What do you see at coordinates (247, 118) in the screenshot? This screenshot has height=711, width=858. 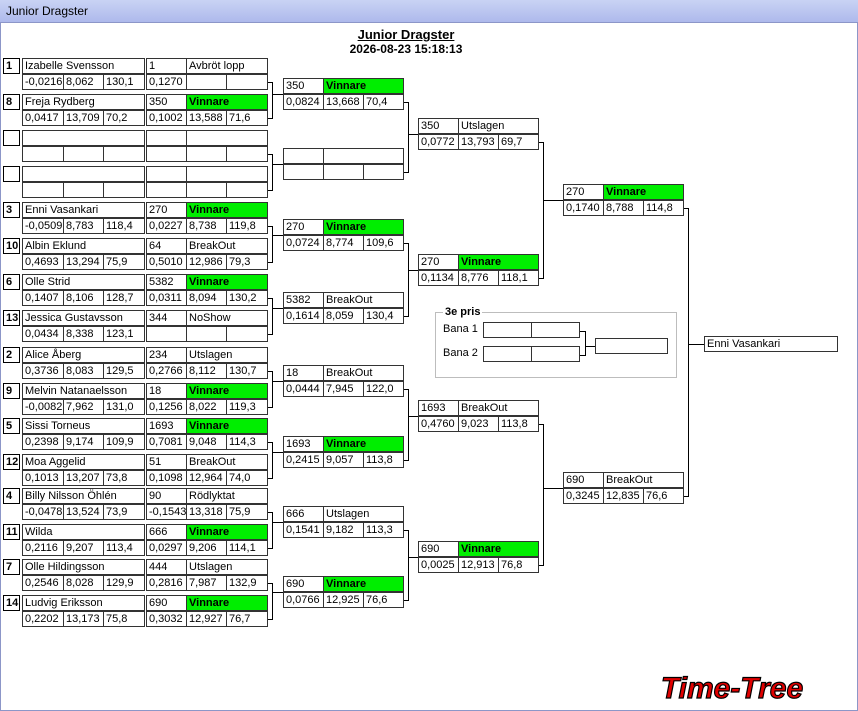 I see `speed: 71,6` at bounding box center [247, 118].